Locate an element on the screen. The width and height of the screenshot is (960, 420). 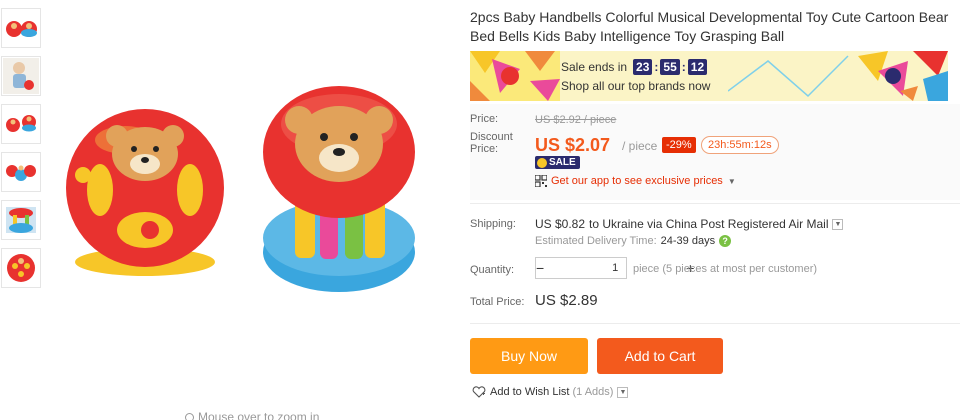
countdown-hours: 23 is located at coordinates (643, 67).